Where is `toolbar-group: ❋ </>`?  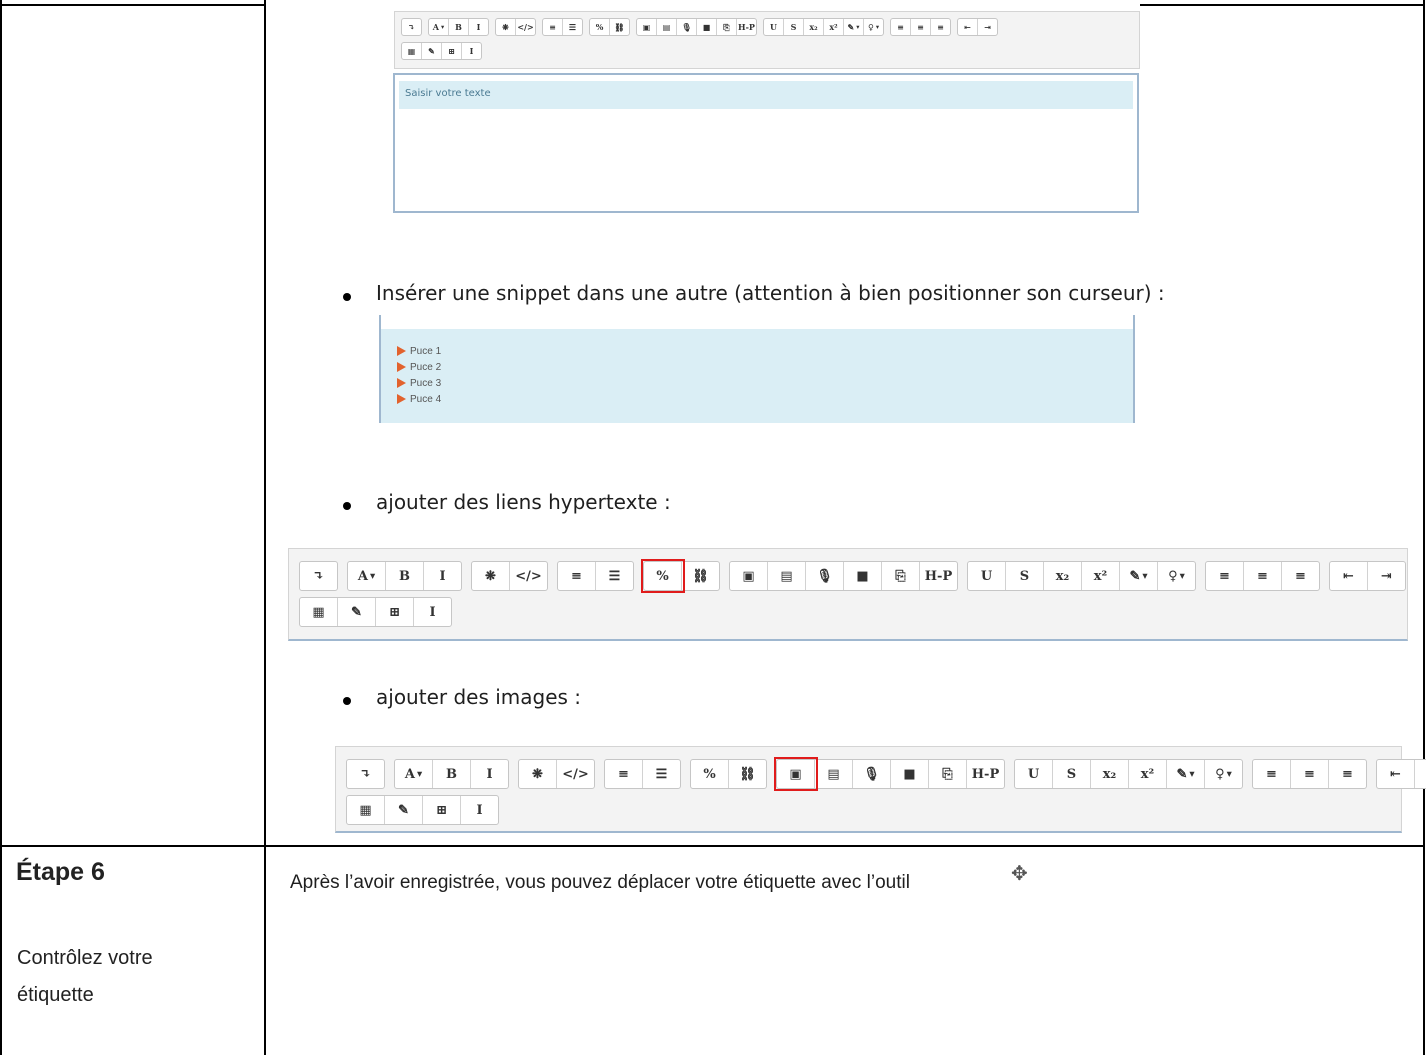
toolbar-group: ❋ </> is located at coordinates (509, 576).